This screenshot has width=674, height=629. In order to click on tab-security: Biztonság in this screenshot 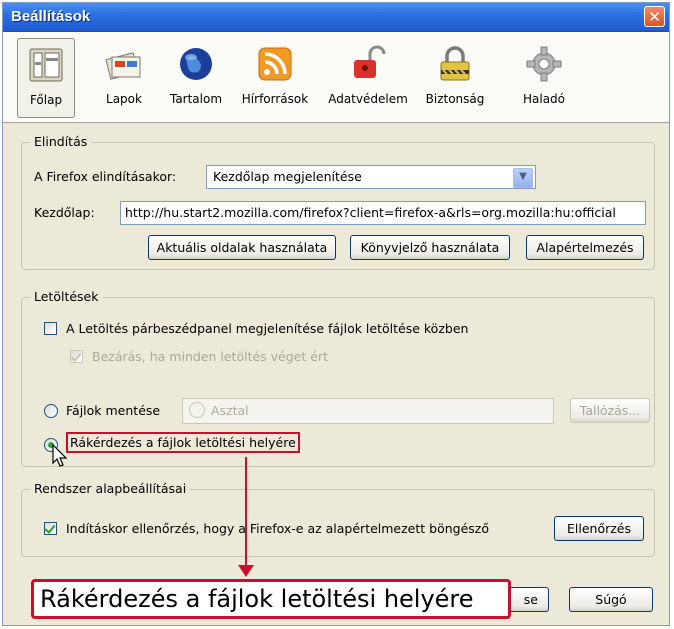, I will do `click(455, 78)`.